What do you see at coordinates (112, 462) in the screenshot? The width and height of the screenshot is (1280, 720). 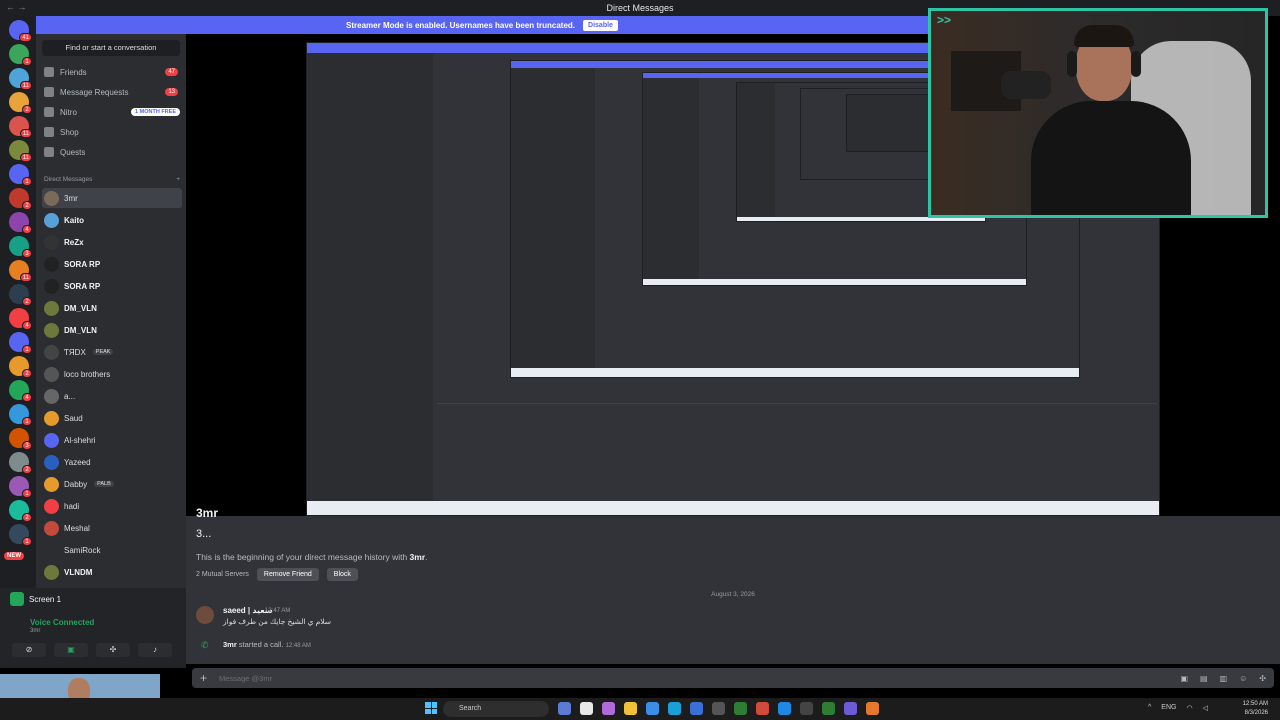 I see `dm-item: Yazeed` at bounding box center [112, 462].